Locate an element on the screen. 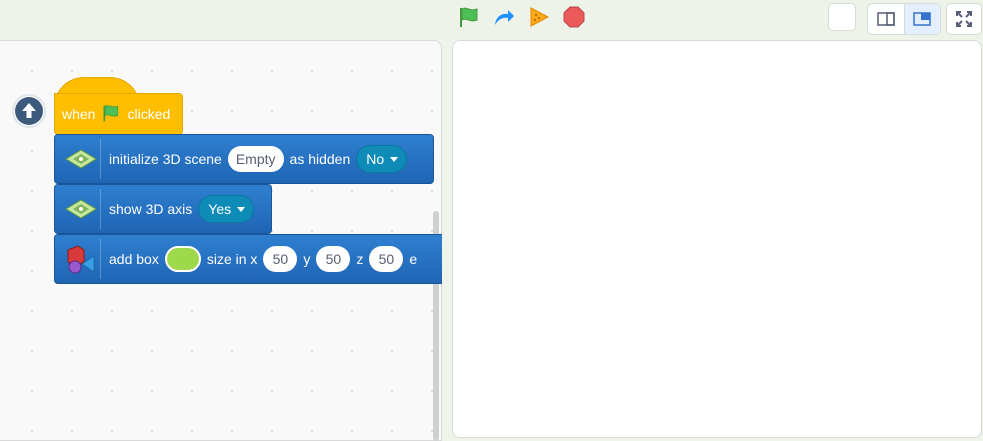 Image resolution: width=983 pixels, height=441 pixels. top-toolbar is located at coordinates (491, 20).